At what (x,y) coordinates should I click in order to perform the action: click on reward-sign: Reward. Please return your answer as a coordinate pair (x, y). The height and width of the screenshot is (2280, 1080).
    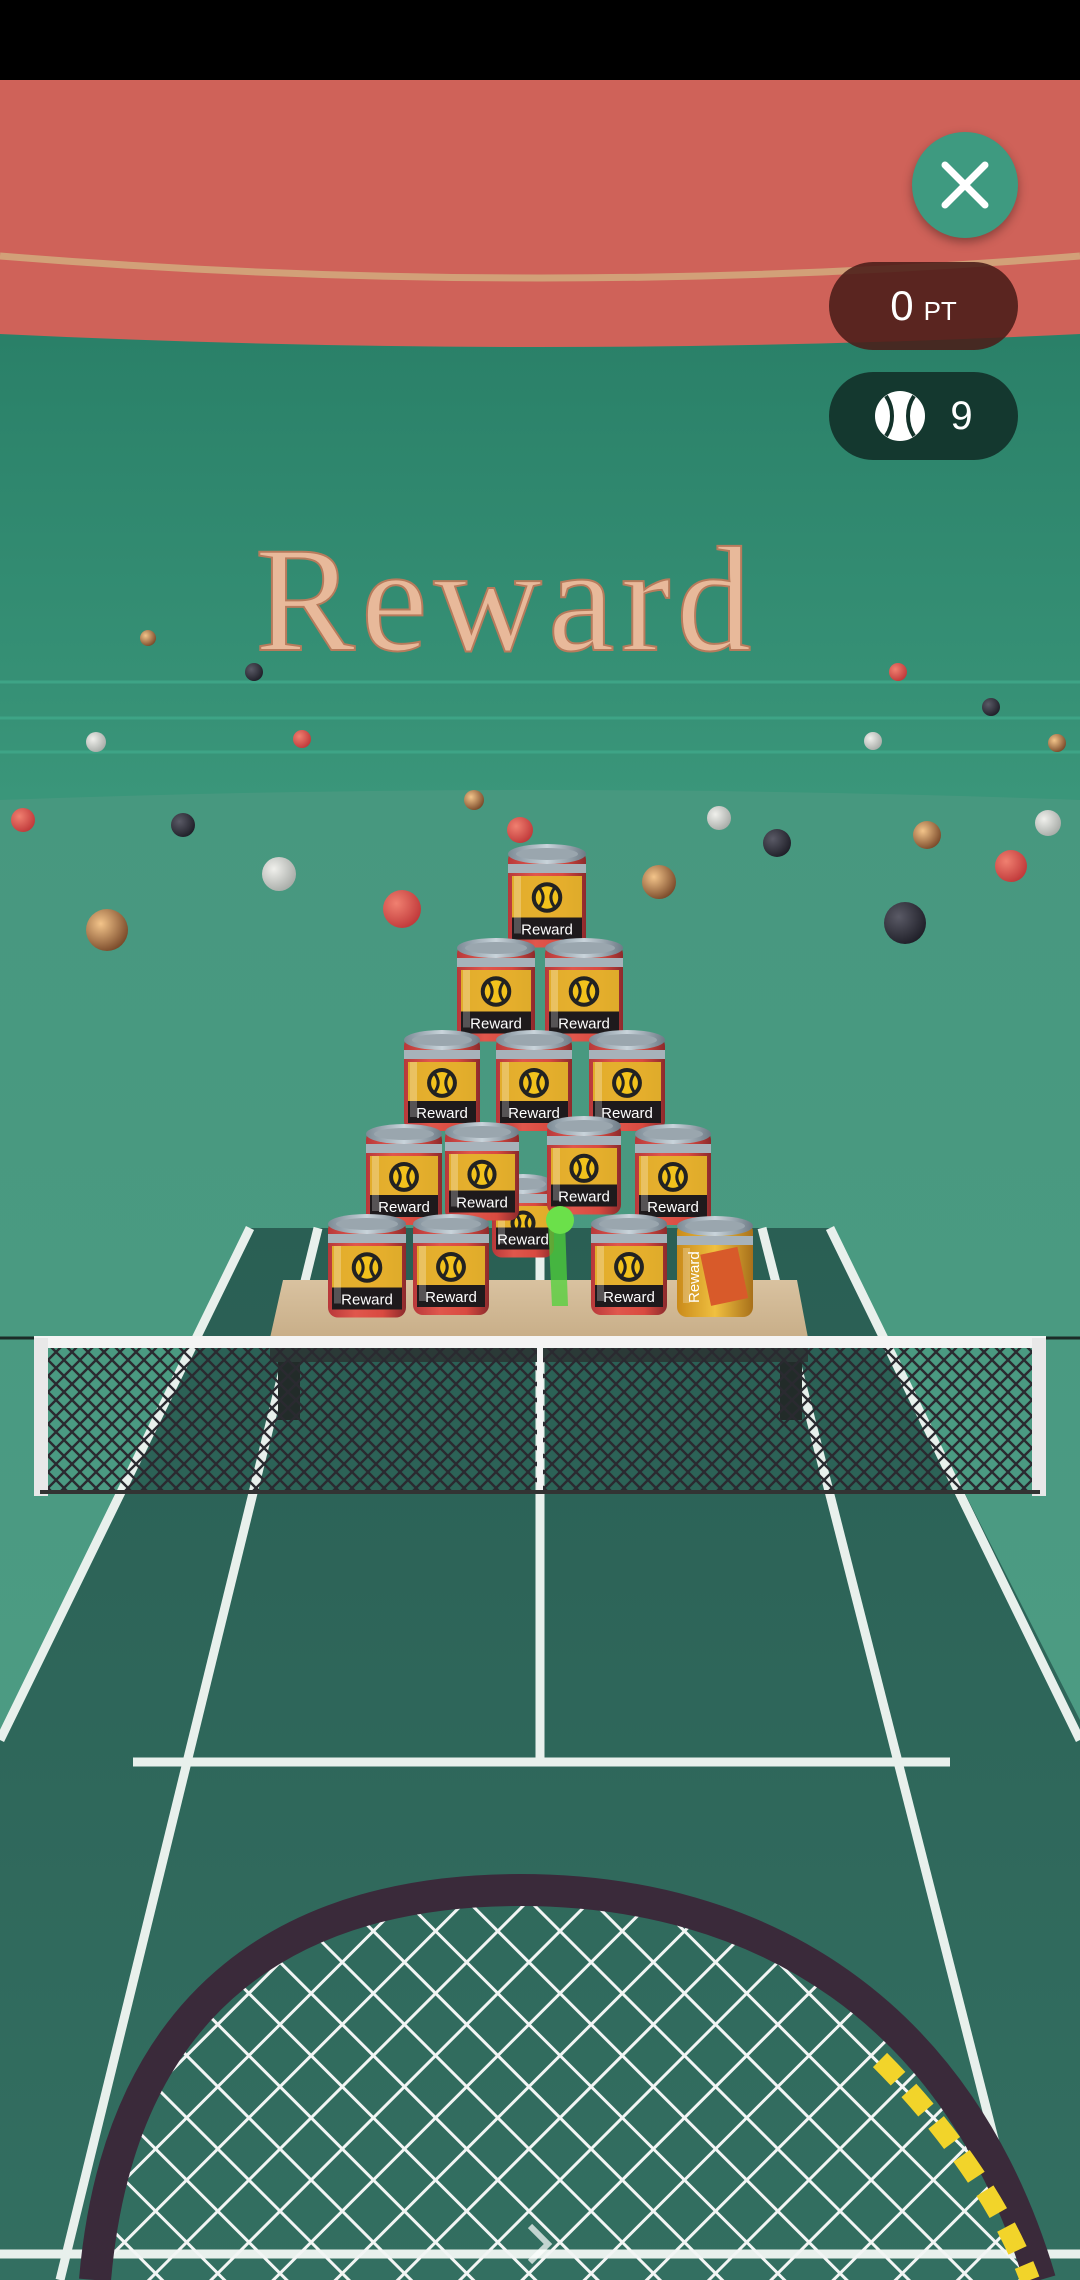
    Looking at the image, I should click on (505, 600).